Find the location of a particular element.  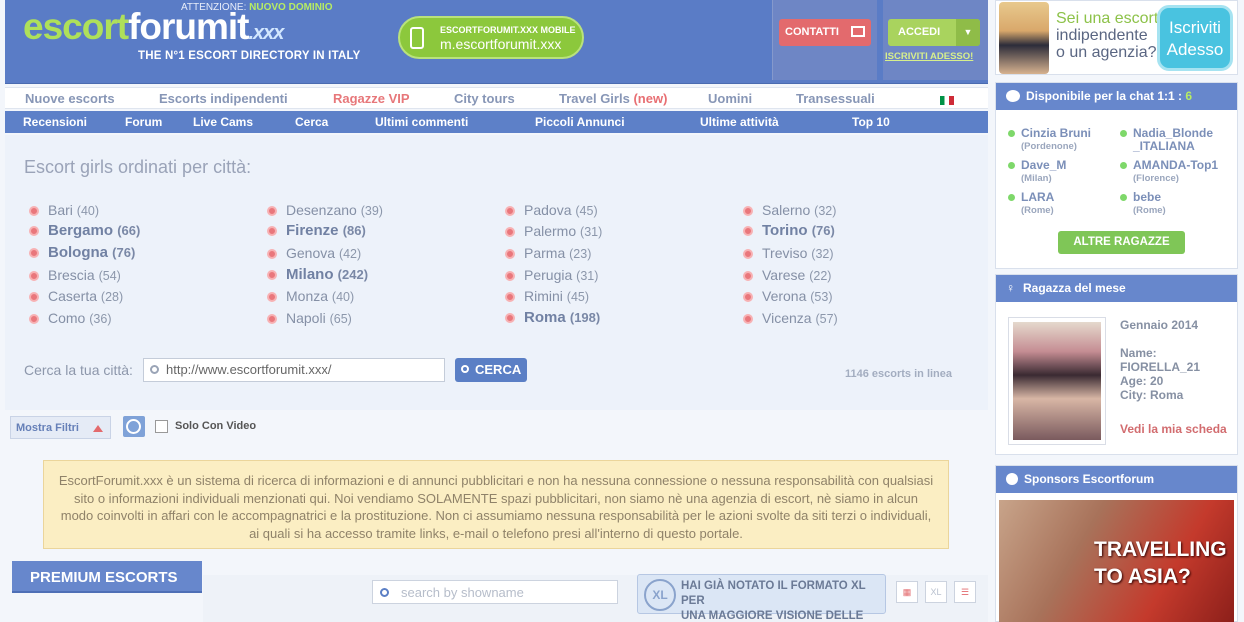

chat-user-location: (Florence) is located at coordinates (1156, 178).